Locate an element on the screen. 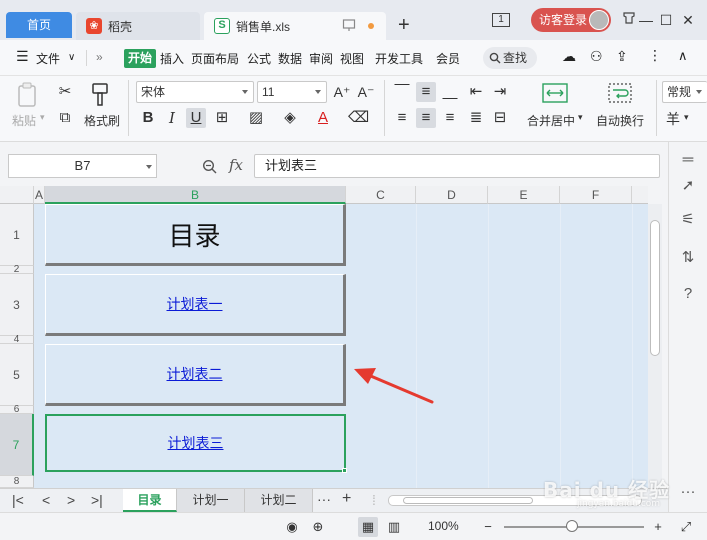  fill-style-icon: ▨ is located at coordinates (256, 118).